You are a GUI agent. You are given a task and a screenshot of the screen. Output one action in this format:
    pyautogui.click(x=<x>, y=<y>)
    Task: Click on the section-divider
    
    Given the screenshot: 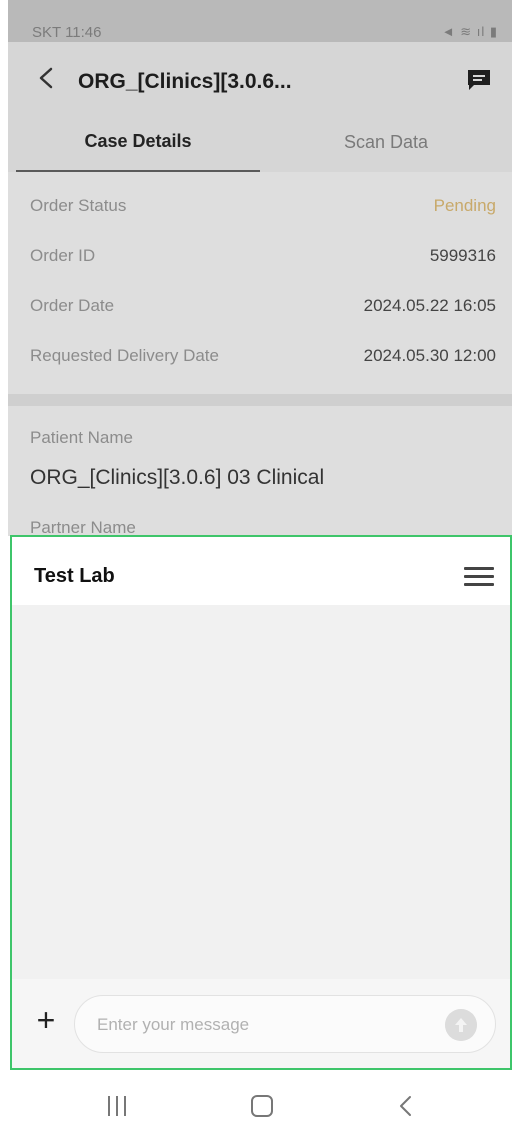 What is the action you would take?
    pyautogui.click(x=260, y=400)
    